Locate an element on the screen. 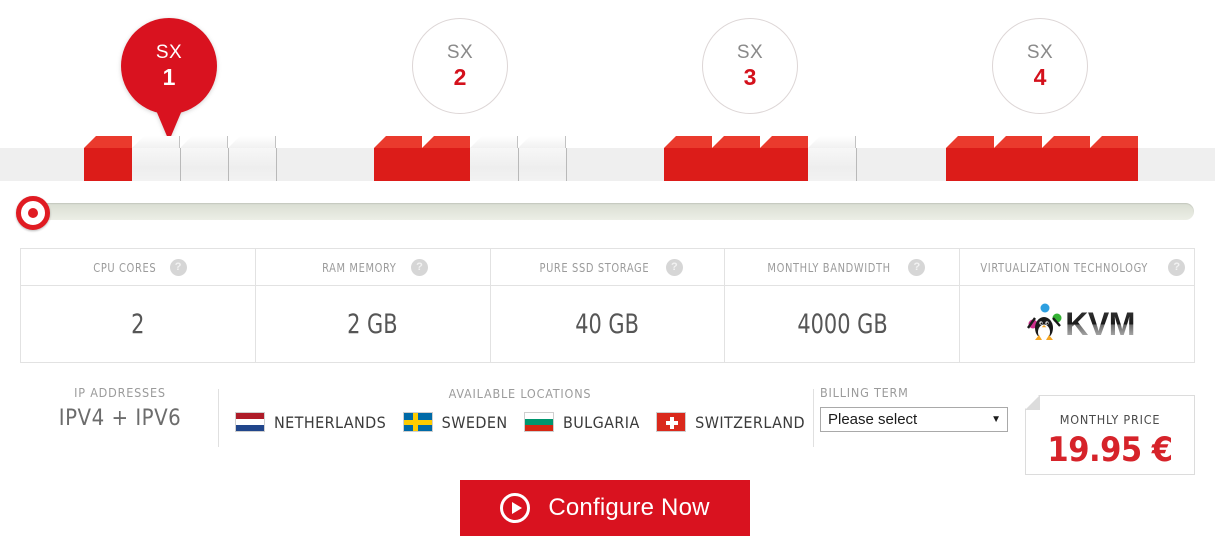  spec-value: 2 GB is located at coordinates (372, 324).